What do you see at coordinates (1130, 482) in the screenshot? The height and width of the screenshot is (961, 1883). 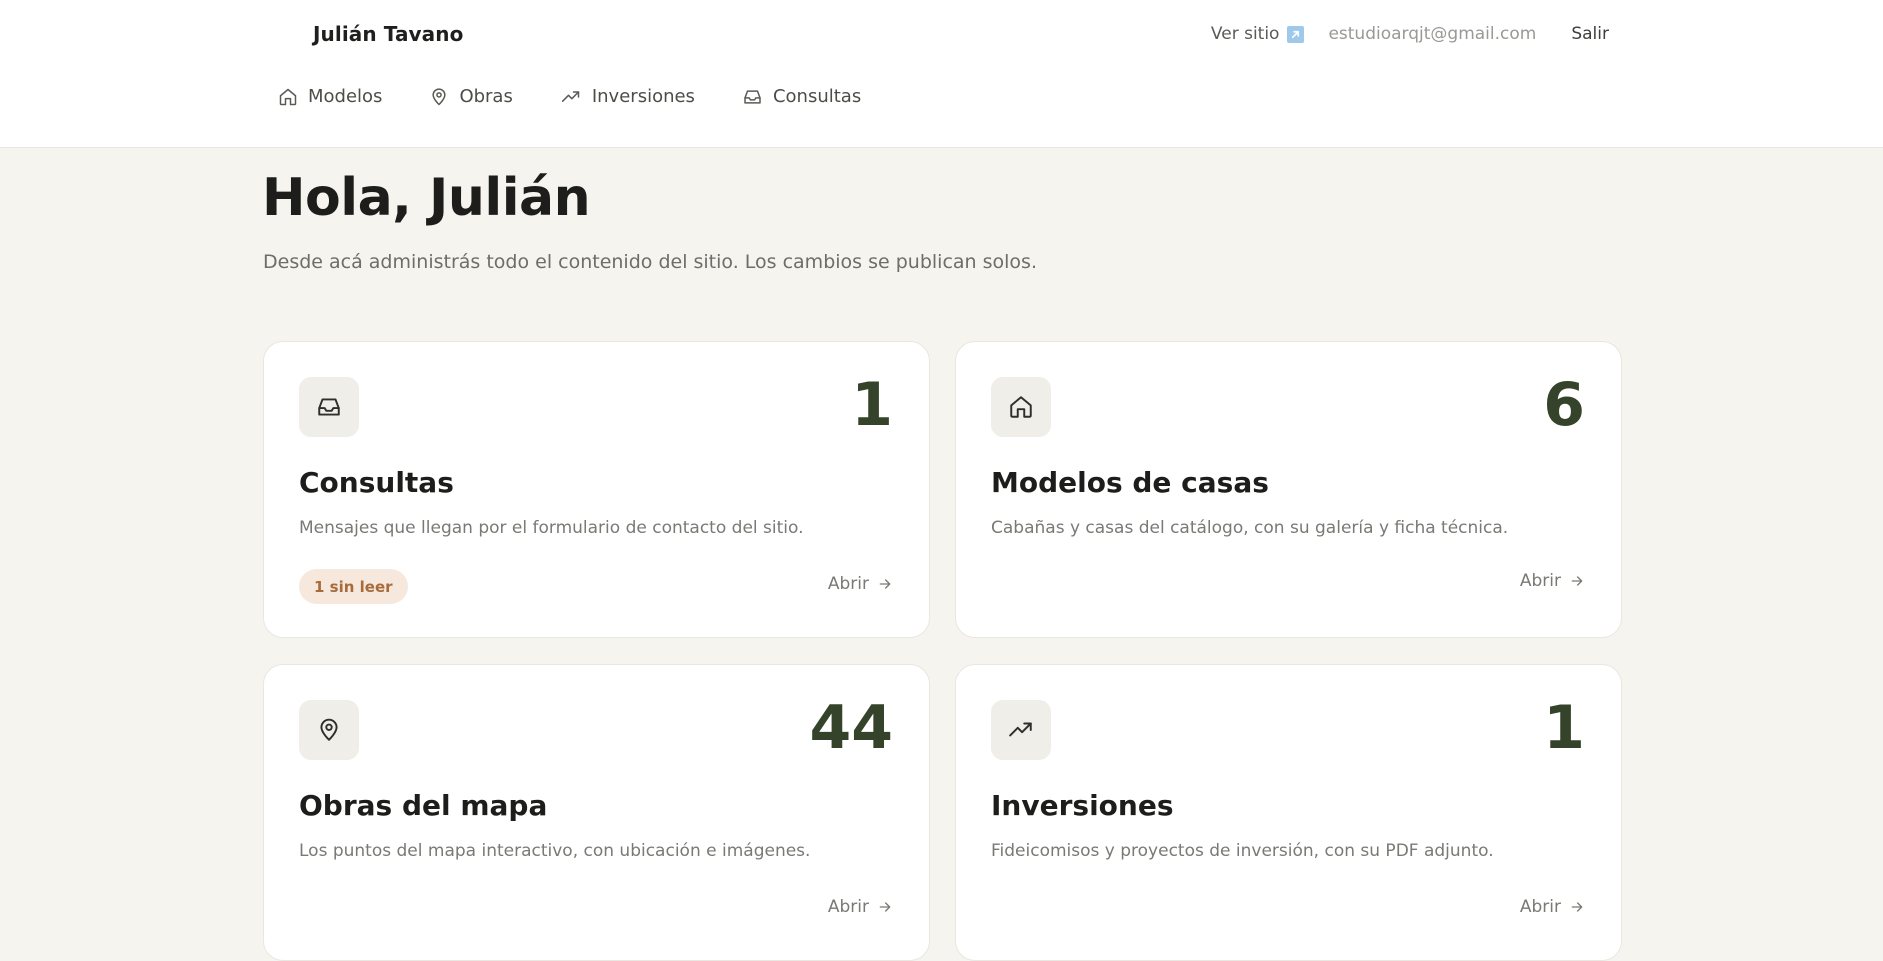 I see `card-title: Modelos de casas` at bounding box center [1130, 482].